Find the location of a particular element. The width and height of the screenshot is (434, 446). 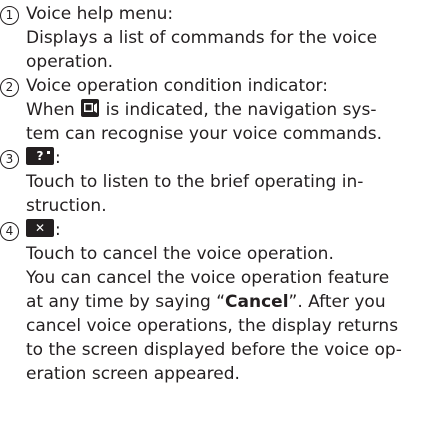

text-segment: When is located at coordinates (53, 110).